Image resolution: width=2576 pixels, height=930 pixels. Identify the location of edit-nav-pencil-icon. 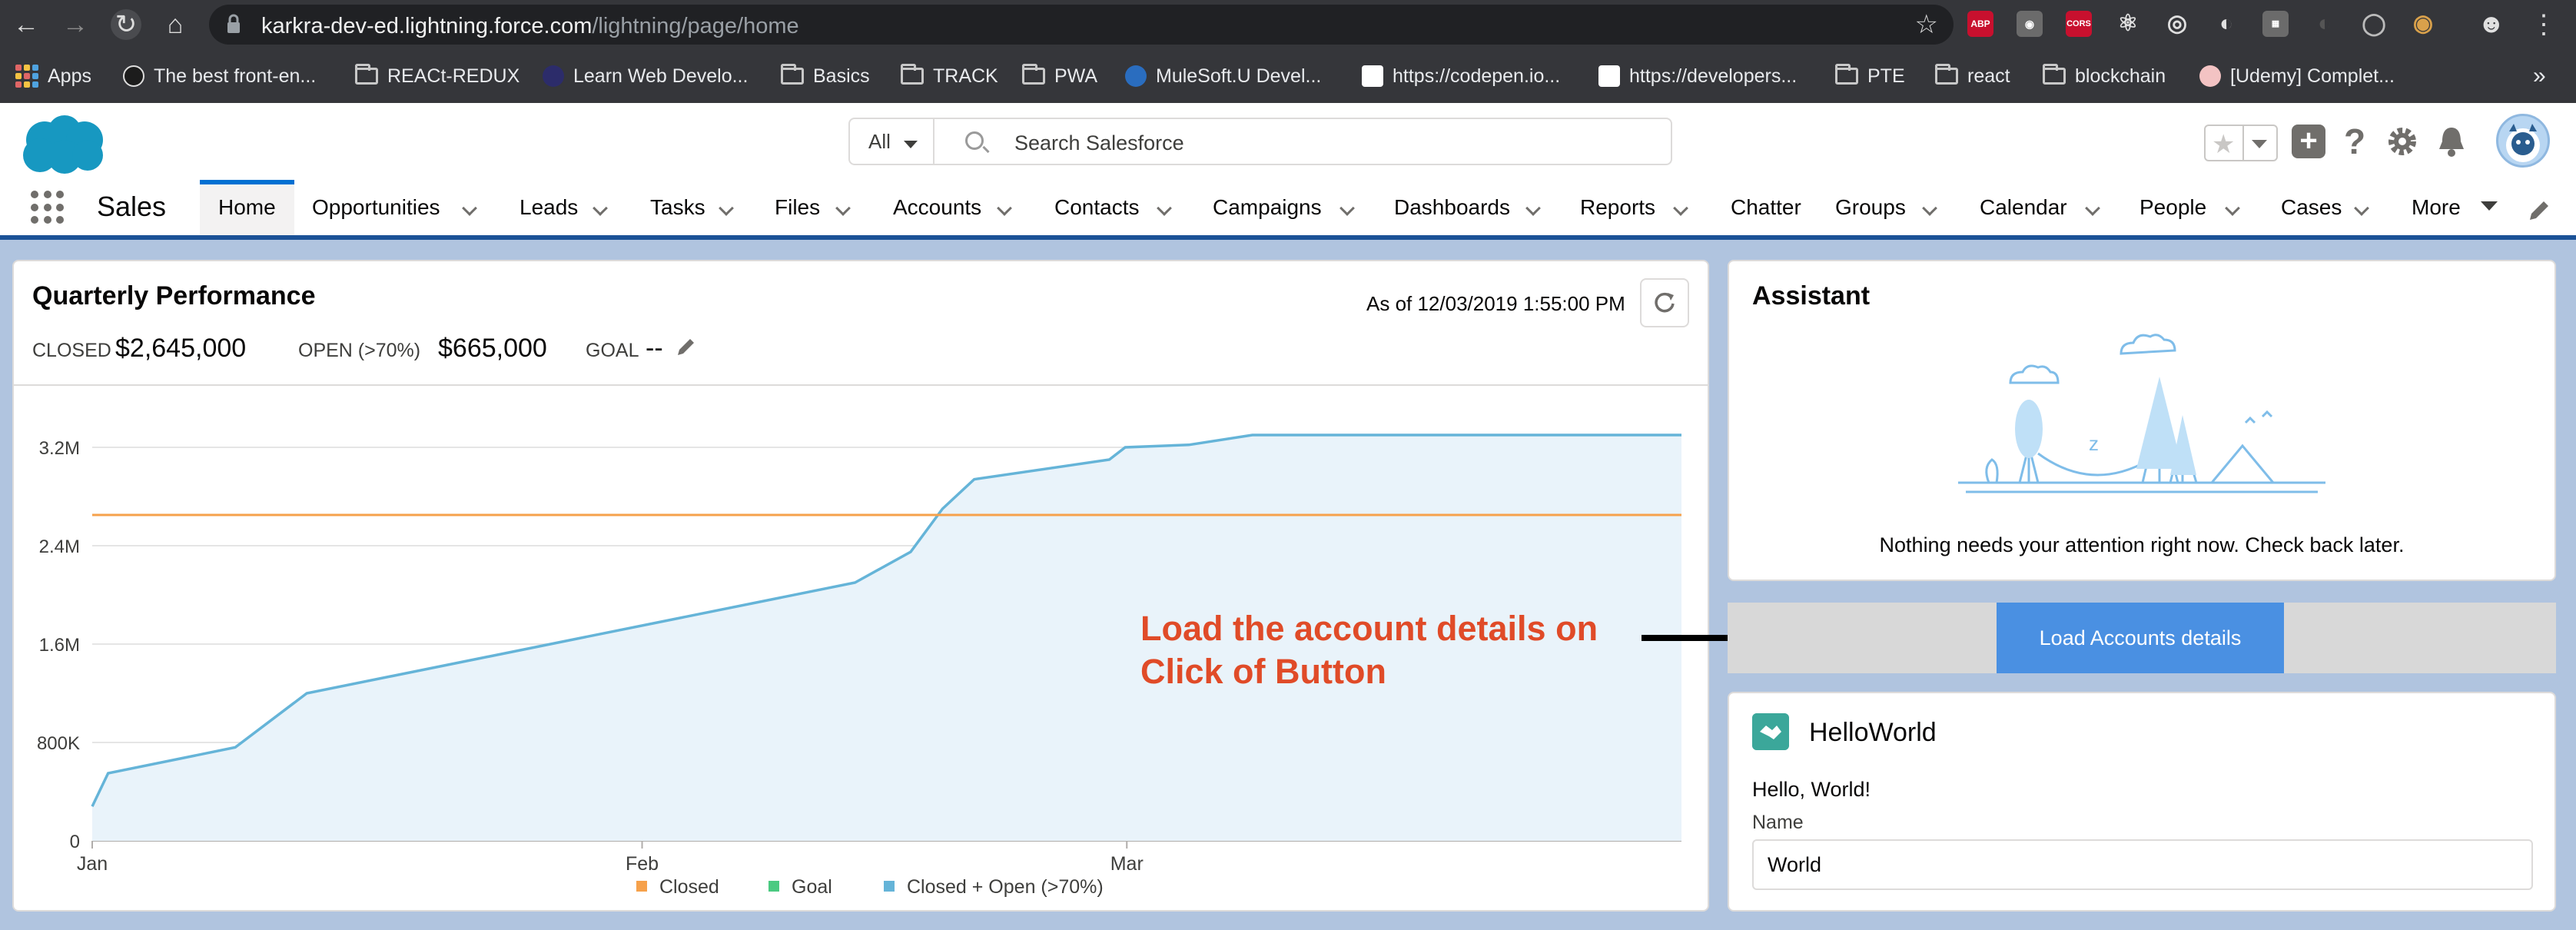
(2539, 210).